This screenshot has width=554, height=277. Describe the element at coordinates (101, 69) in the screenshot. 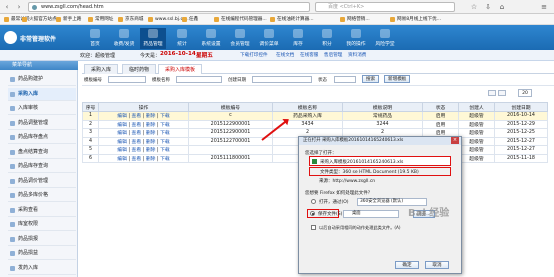

I see `tab-purchase-in: 采购入库` at that location.